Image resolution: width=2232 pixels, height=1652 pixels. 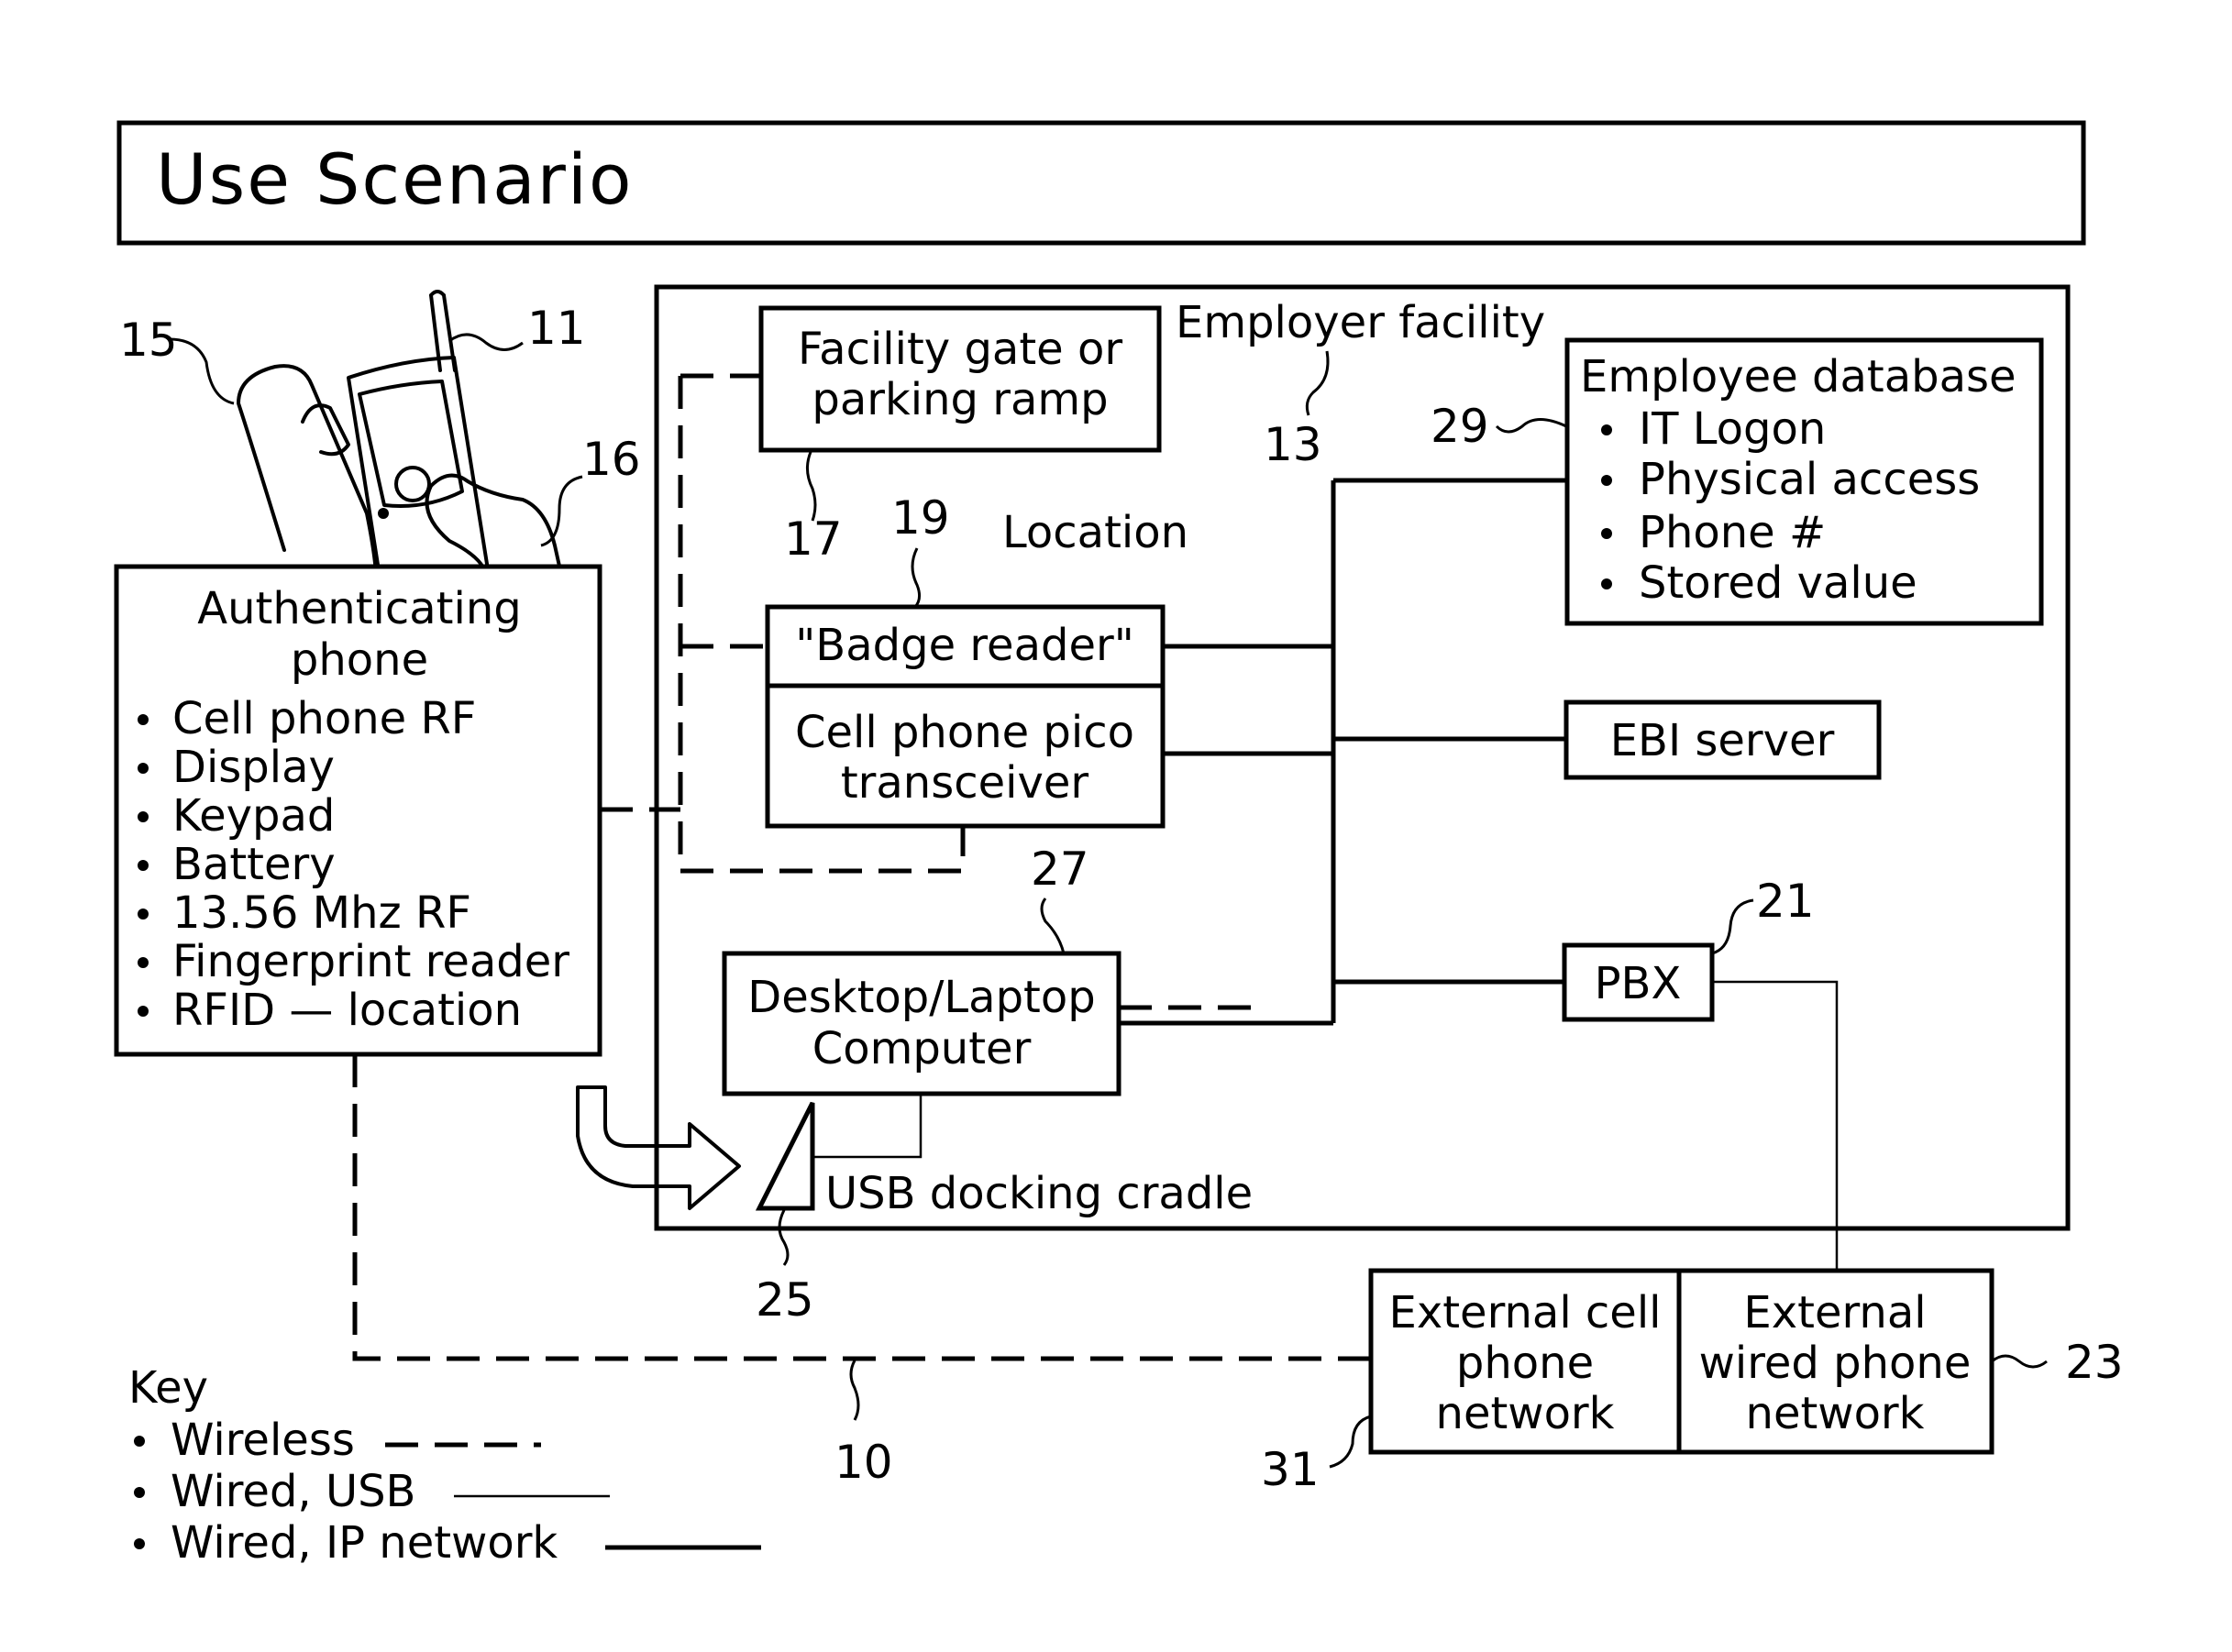 I want to click on computer-line-2: Computer, so click(x=922, y=1048).